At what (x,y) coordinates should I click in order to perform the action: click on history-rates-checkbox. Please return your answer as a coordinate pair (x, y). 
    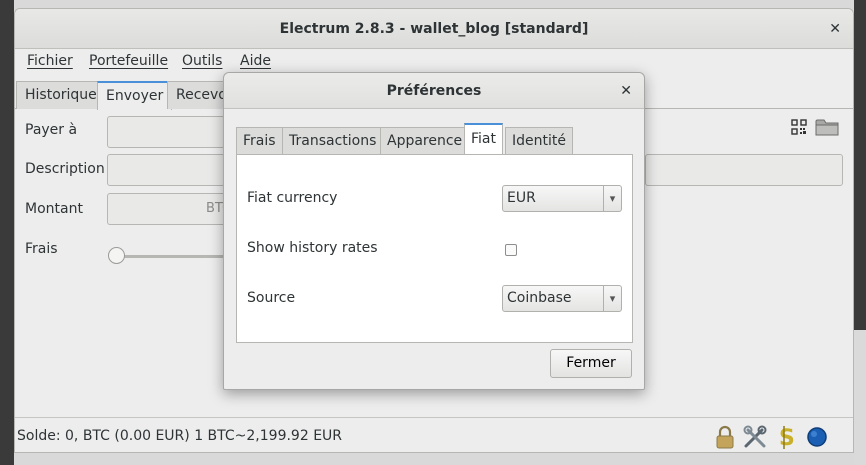
    Looking at the image, I should click on (511, 250).